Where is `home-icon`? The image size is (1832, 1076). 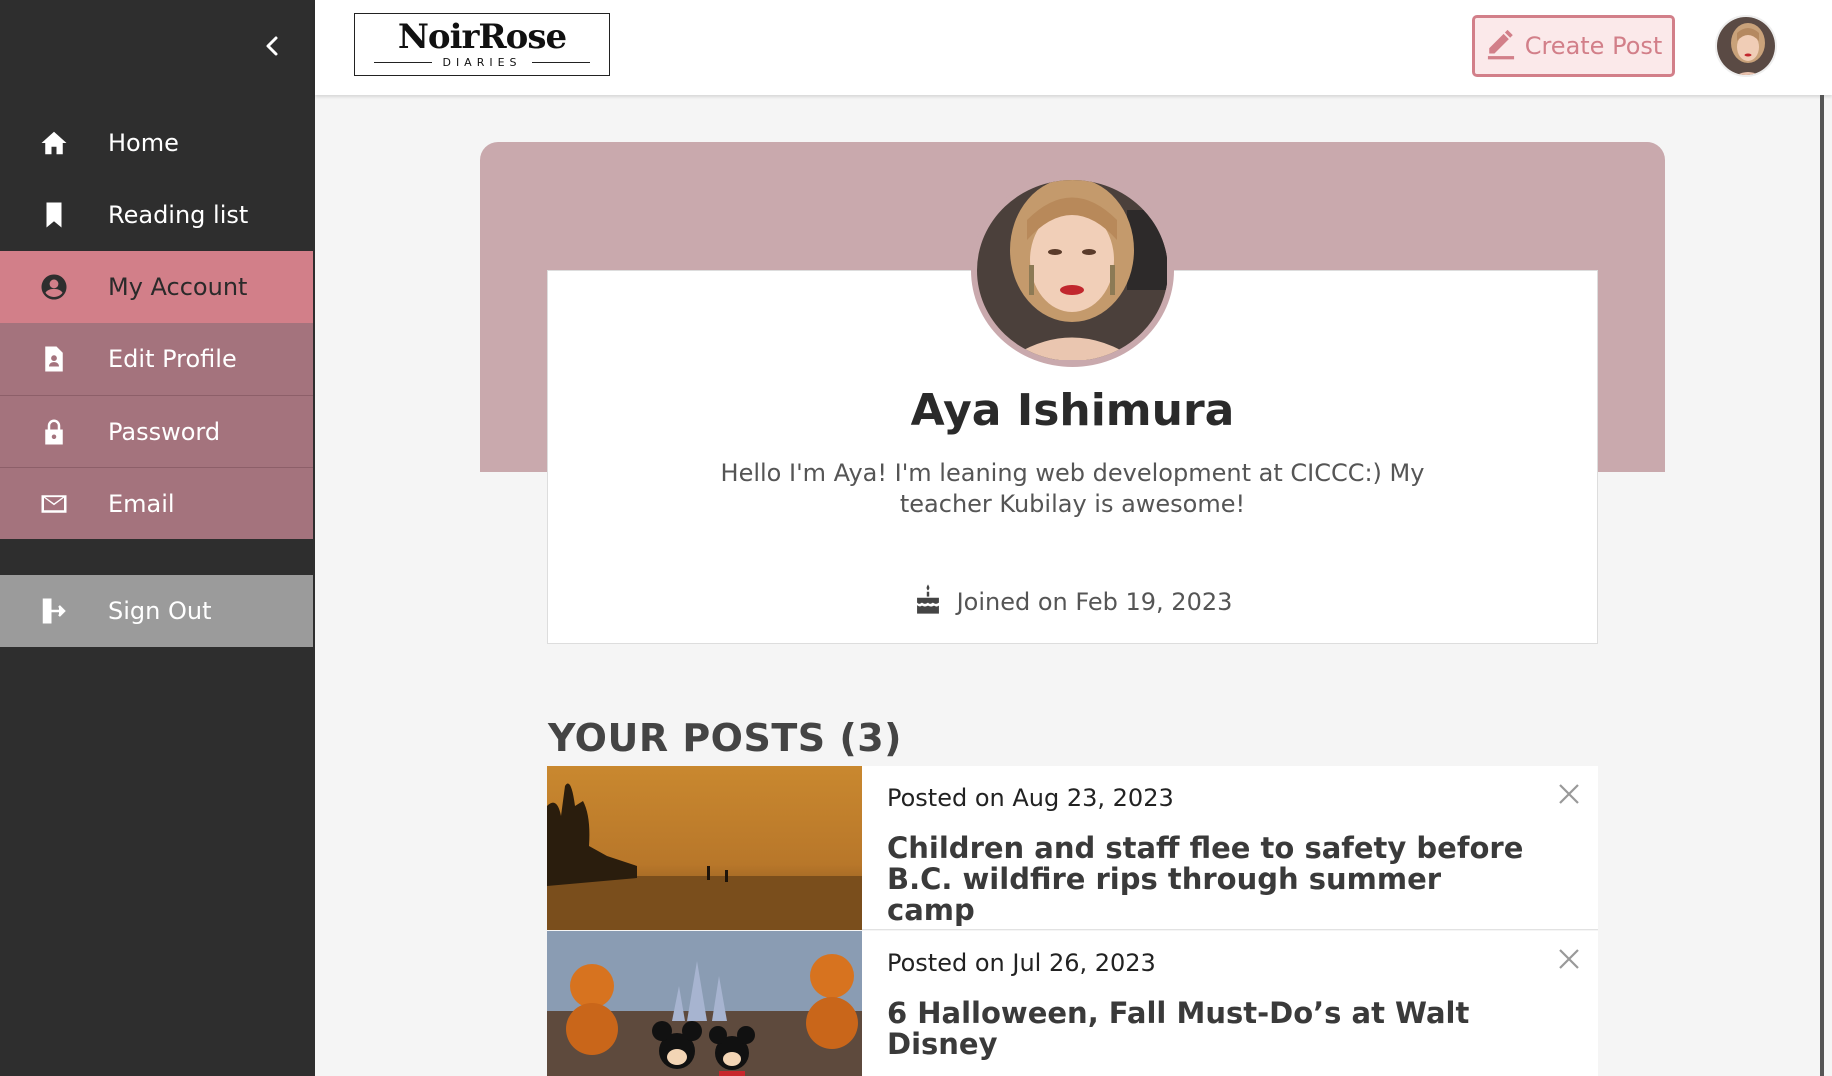 home-icon is located at coordinates (54, 143).